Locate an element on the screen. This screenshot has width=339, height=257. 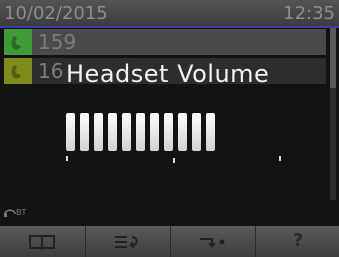
call-number: 159 is located at coordinates (57, 42).